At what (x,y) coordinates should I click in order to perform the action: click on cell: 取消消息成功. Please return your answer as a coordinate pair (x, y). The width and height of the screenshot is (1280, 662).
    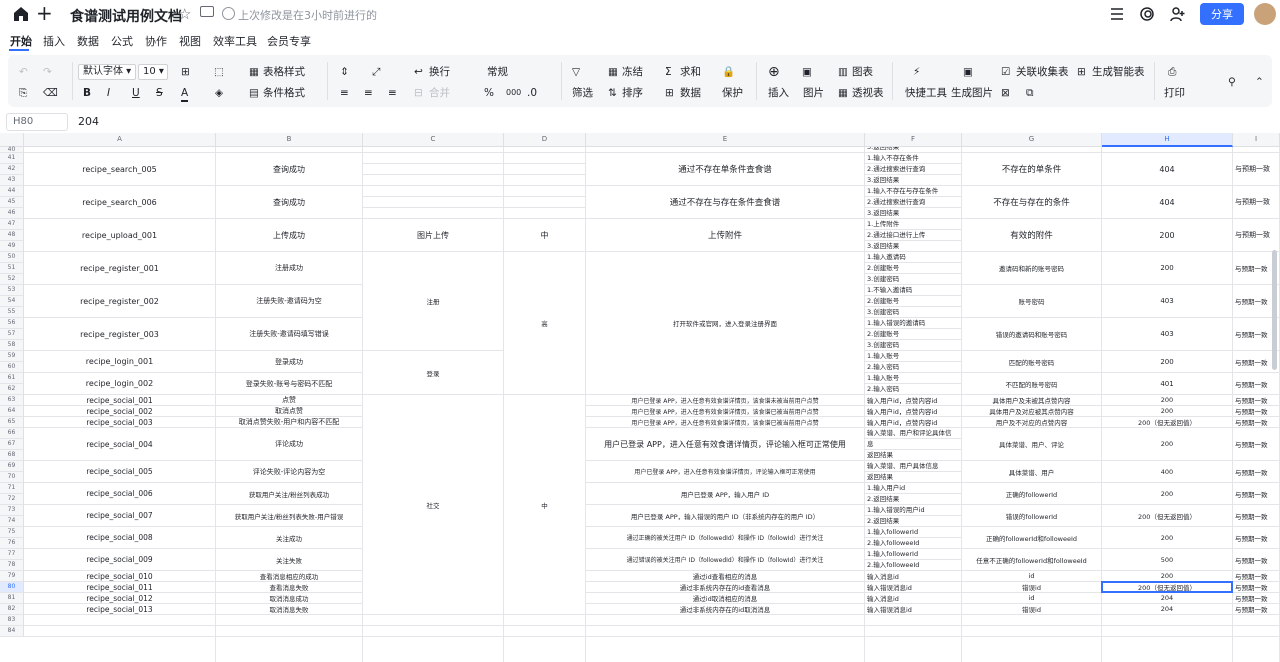
    Looking at the image, I should click on (289, 598).